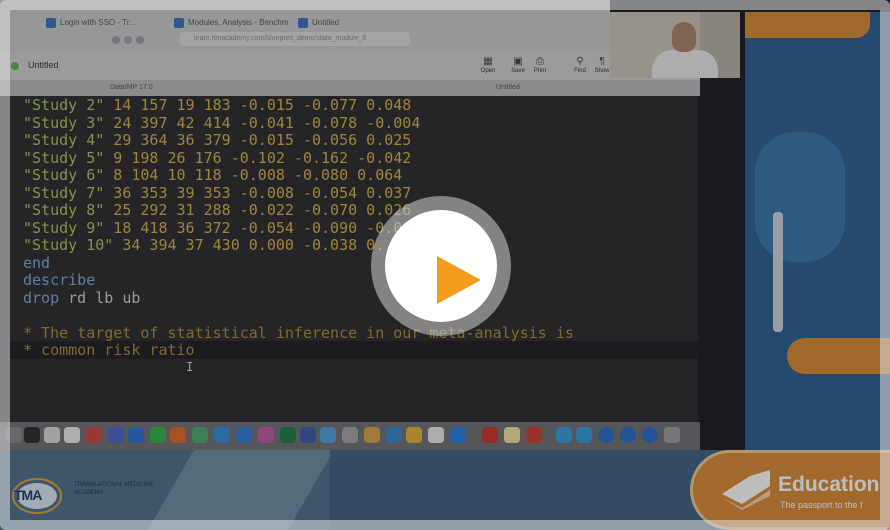  What do you see at coordinates (14, 435) in the screenshot?
I see `finder-icon` at bounding box center [14, 435].